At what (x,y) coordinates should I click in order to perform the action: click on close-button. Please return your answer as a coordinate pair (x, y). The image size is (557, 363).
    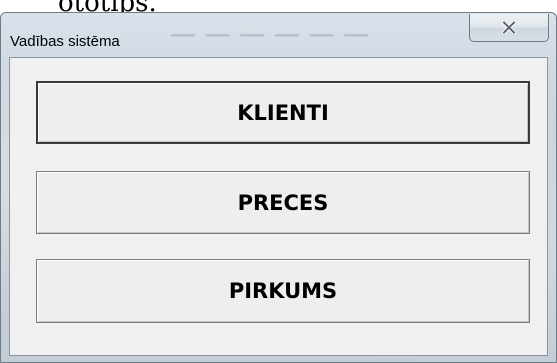
    Looking at the image, I should click on (509, 28).